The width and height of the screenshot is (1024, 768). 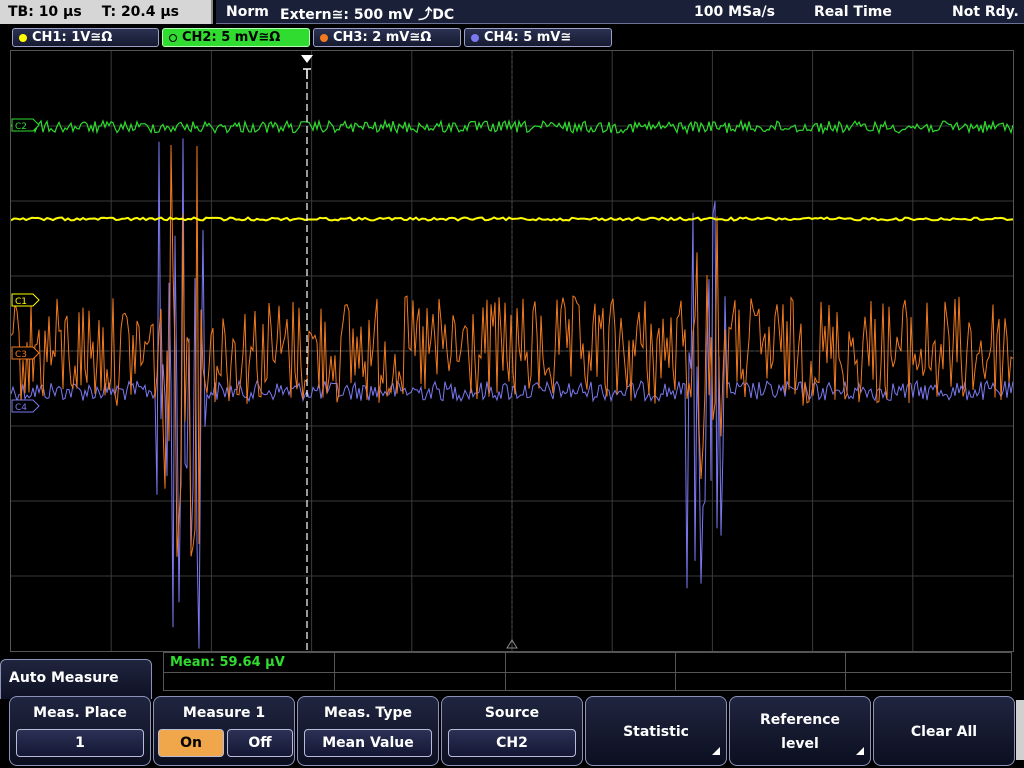 What do you see at coordinates (140, 12) in the screenshot?
I see `trigger-time-value: T: 20.4 µs` at bounding box center [140, 12].